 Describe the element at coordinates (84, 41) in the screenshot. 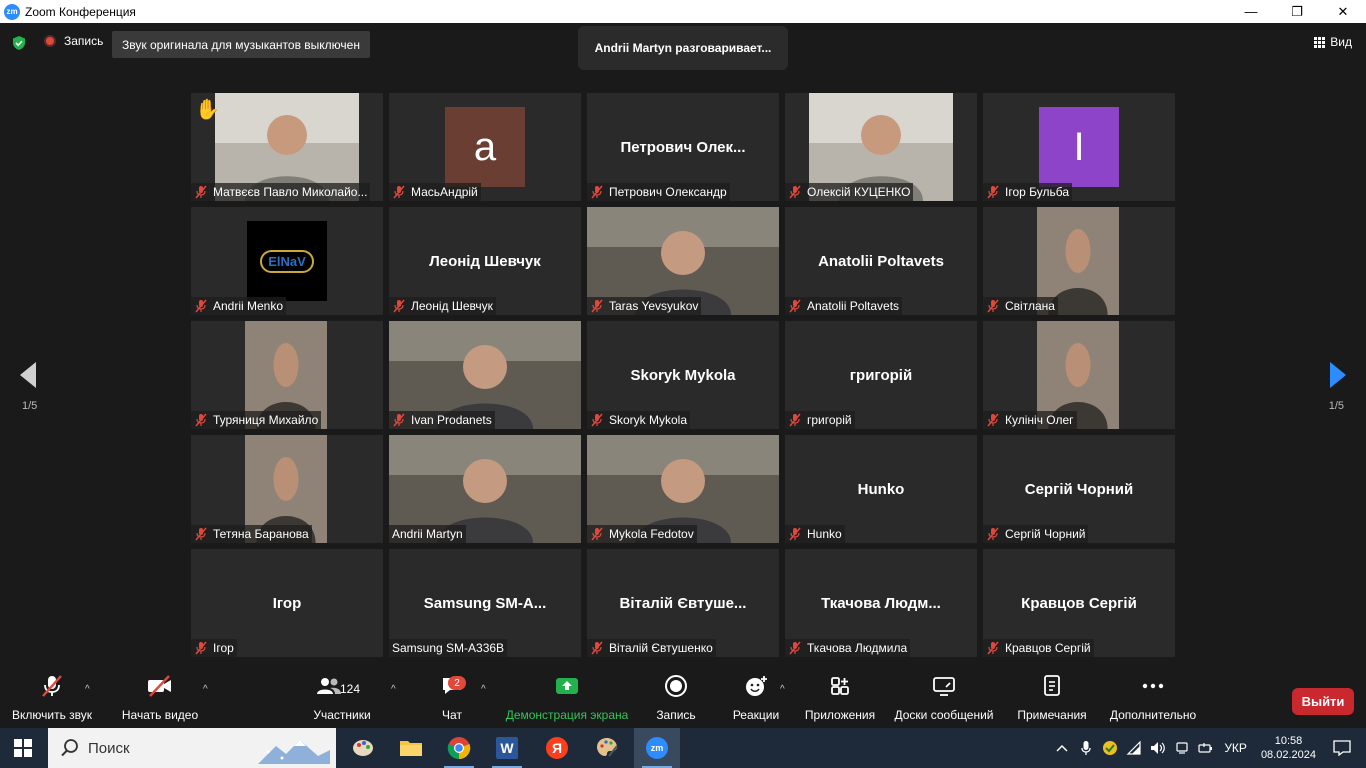

I see `recording-label: Запись` at that location.